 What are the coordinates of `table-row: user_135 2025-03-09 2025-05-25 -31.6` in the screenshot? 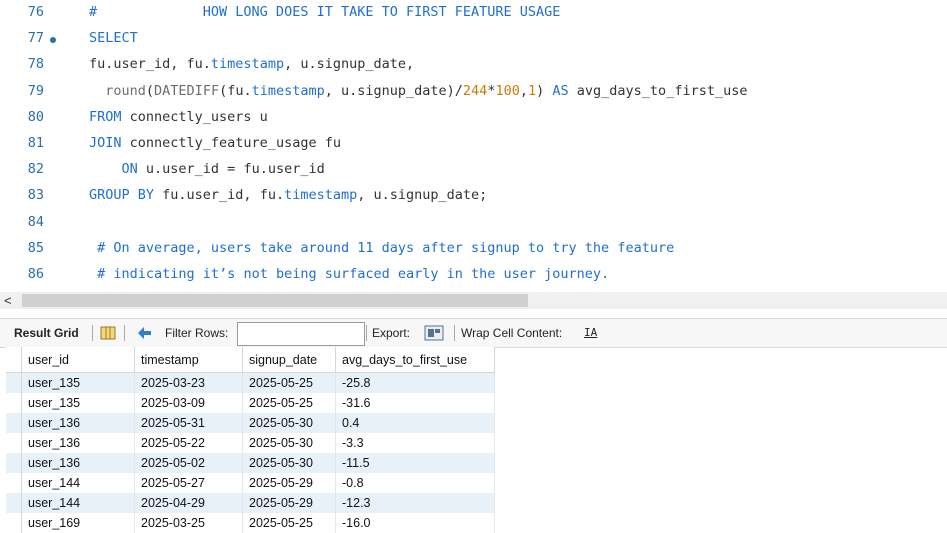 It's located at (250, 403).